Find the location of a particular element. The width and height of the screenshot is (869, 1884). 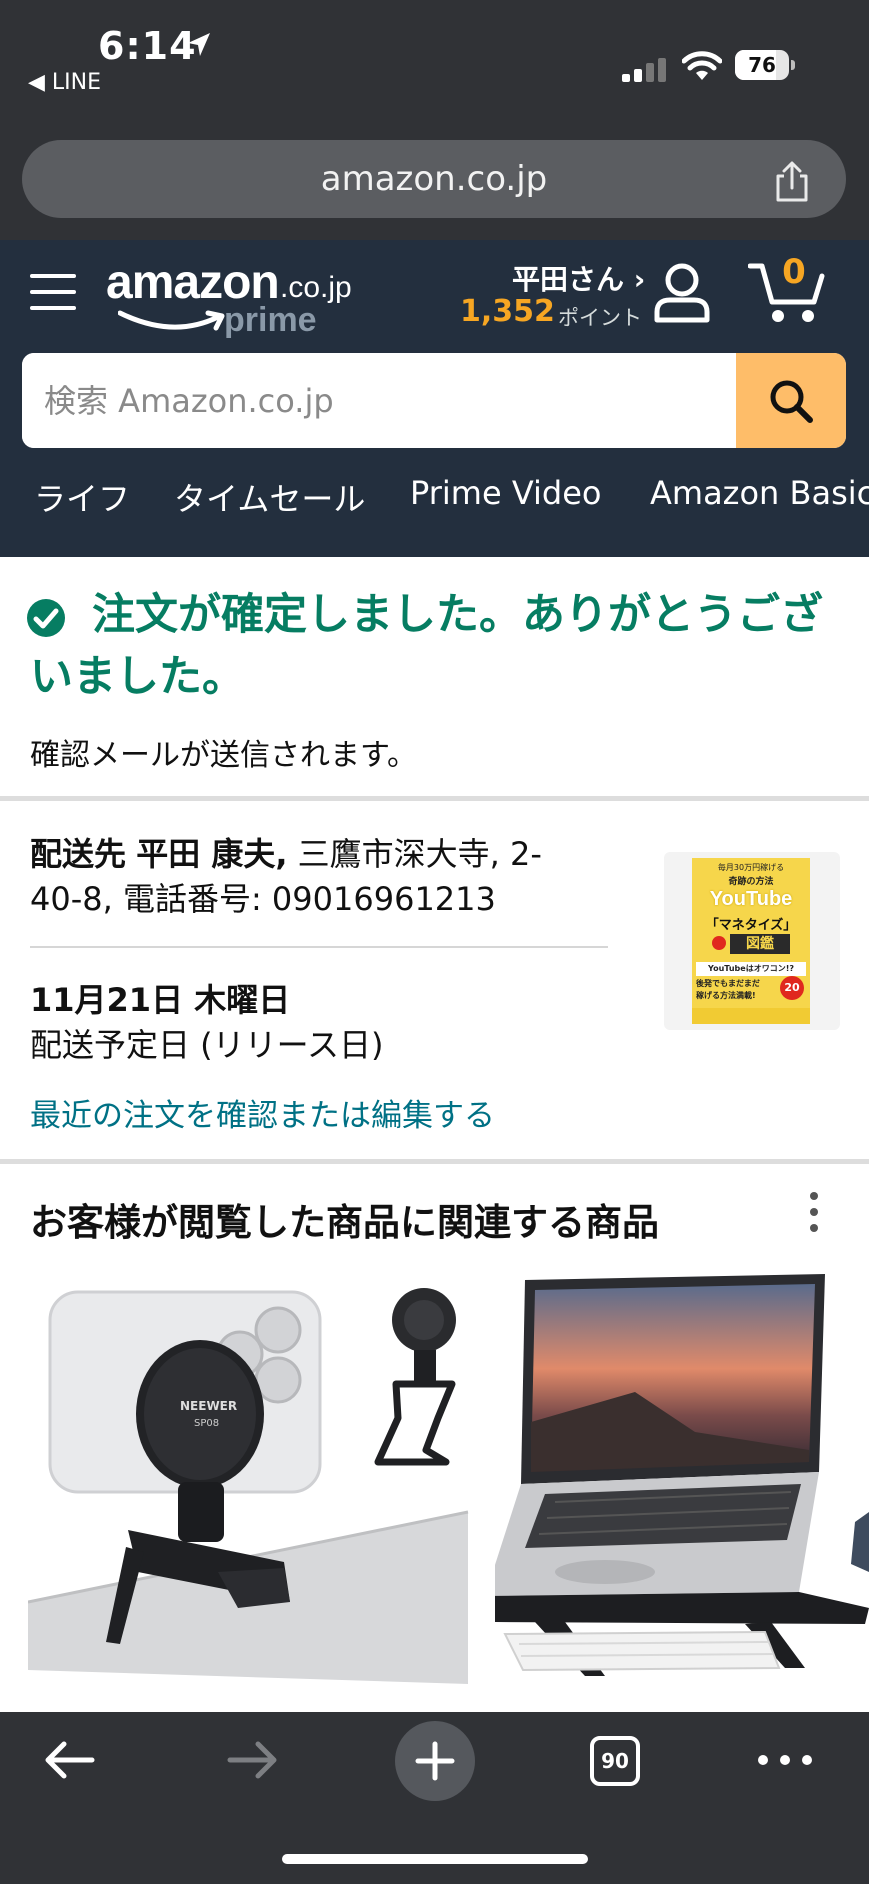

book-footer is located at coordinates (751, 1016).